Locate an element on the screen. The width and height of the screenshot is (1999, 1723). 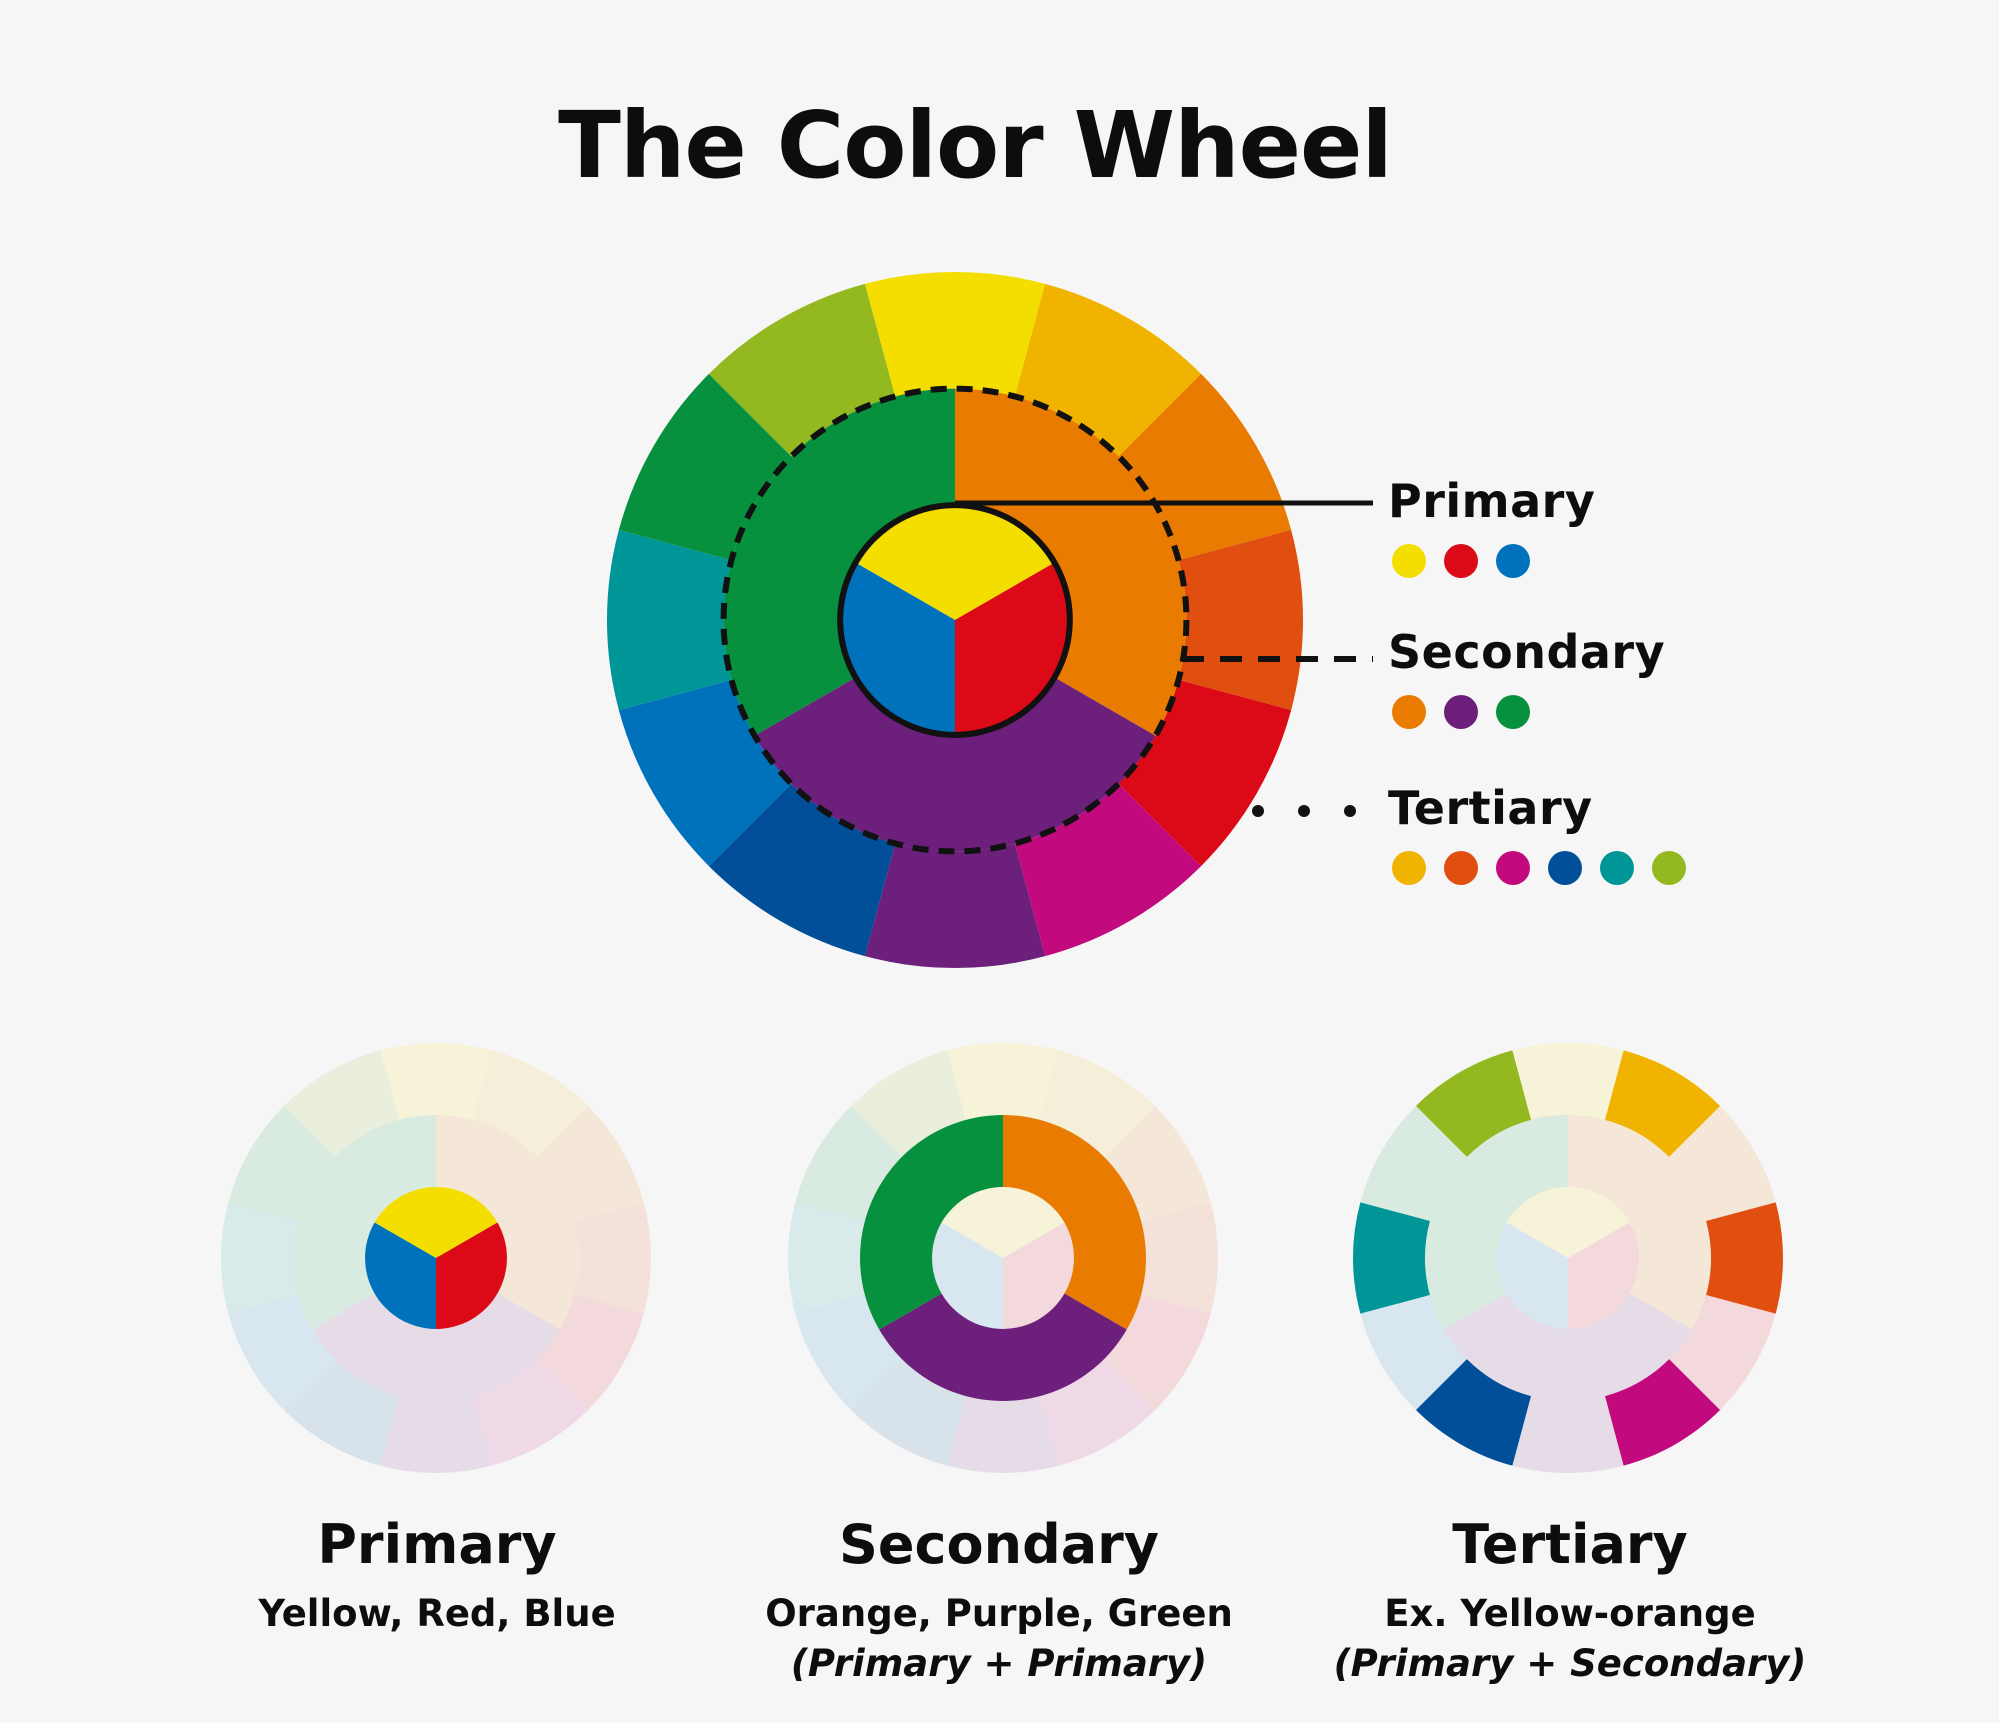
tertiary-example-outer-segment-purple is located at coordinates (1568, 1434).